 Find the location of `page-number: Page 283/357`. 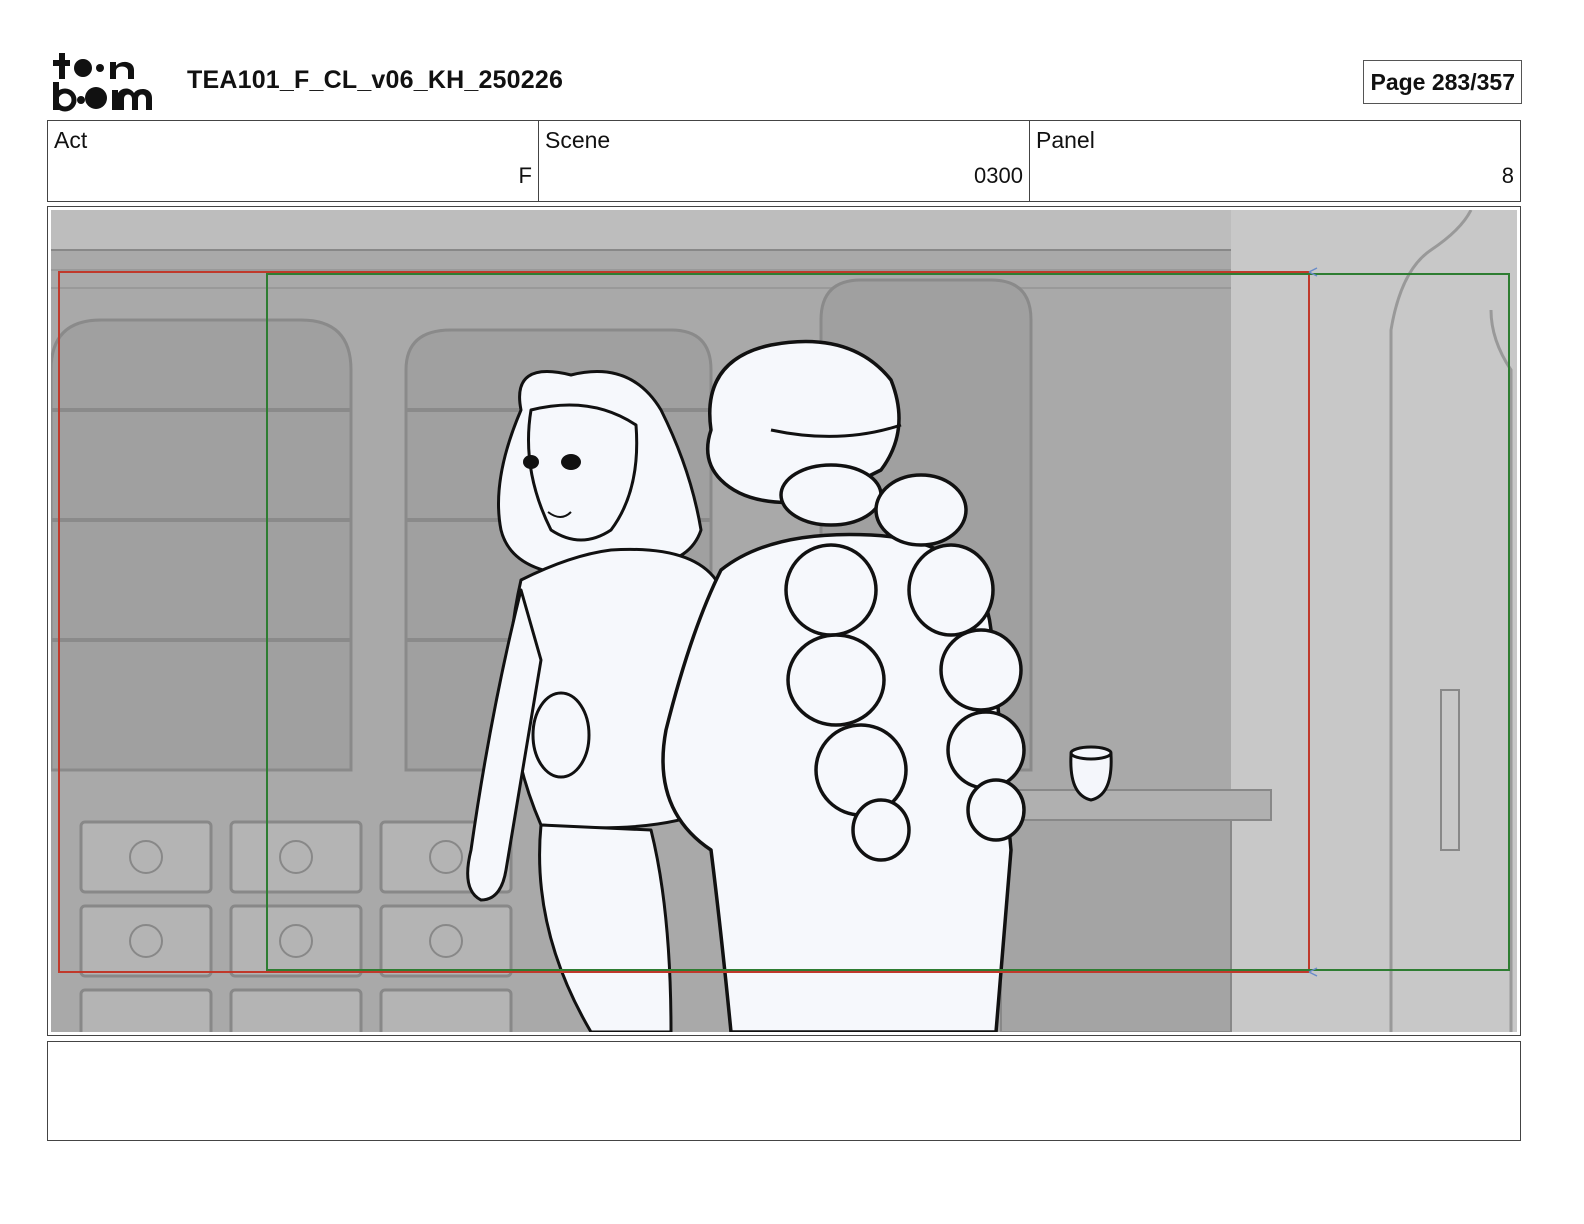

page-number: Page 283/357 is located at coordinates (1442, 82).